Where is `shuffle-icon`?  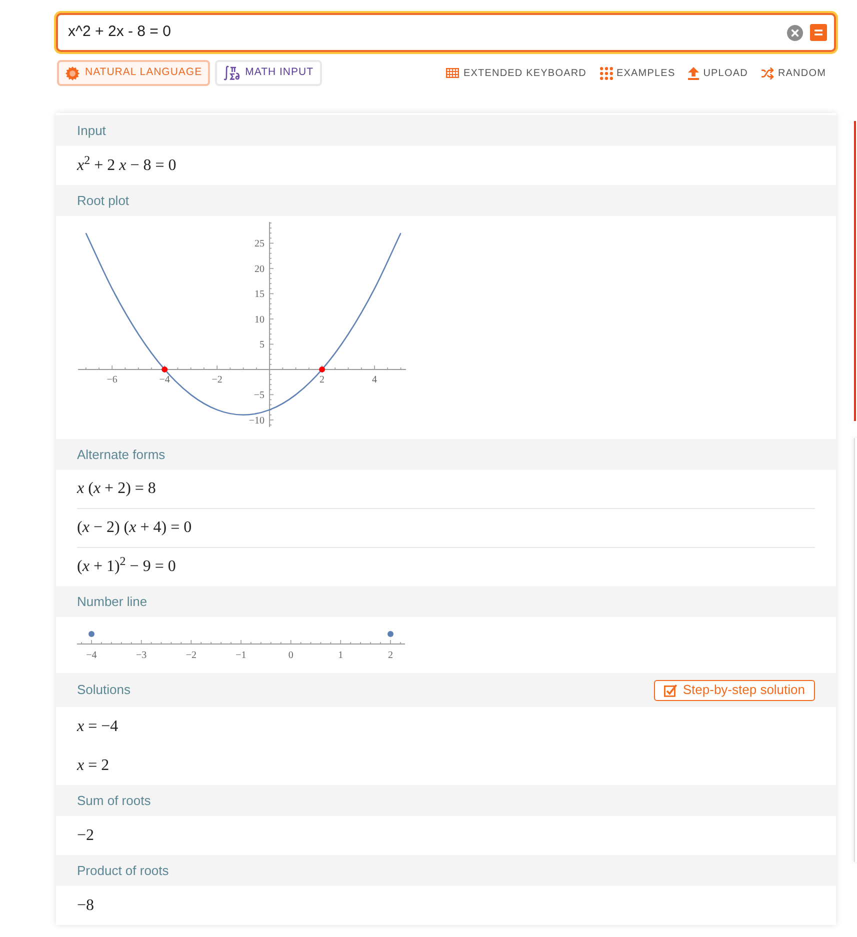 shuffle-icon is located at coordinates (767, 73).